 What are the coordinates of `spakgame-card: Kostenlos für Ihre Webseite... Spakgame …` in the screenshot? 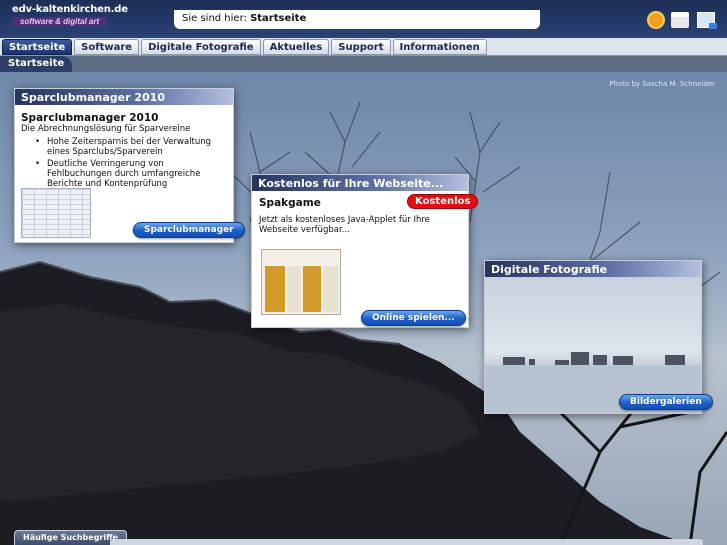 It's located at (365, 251).